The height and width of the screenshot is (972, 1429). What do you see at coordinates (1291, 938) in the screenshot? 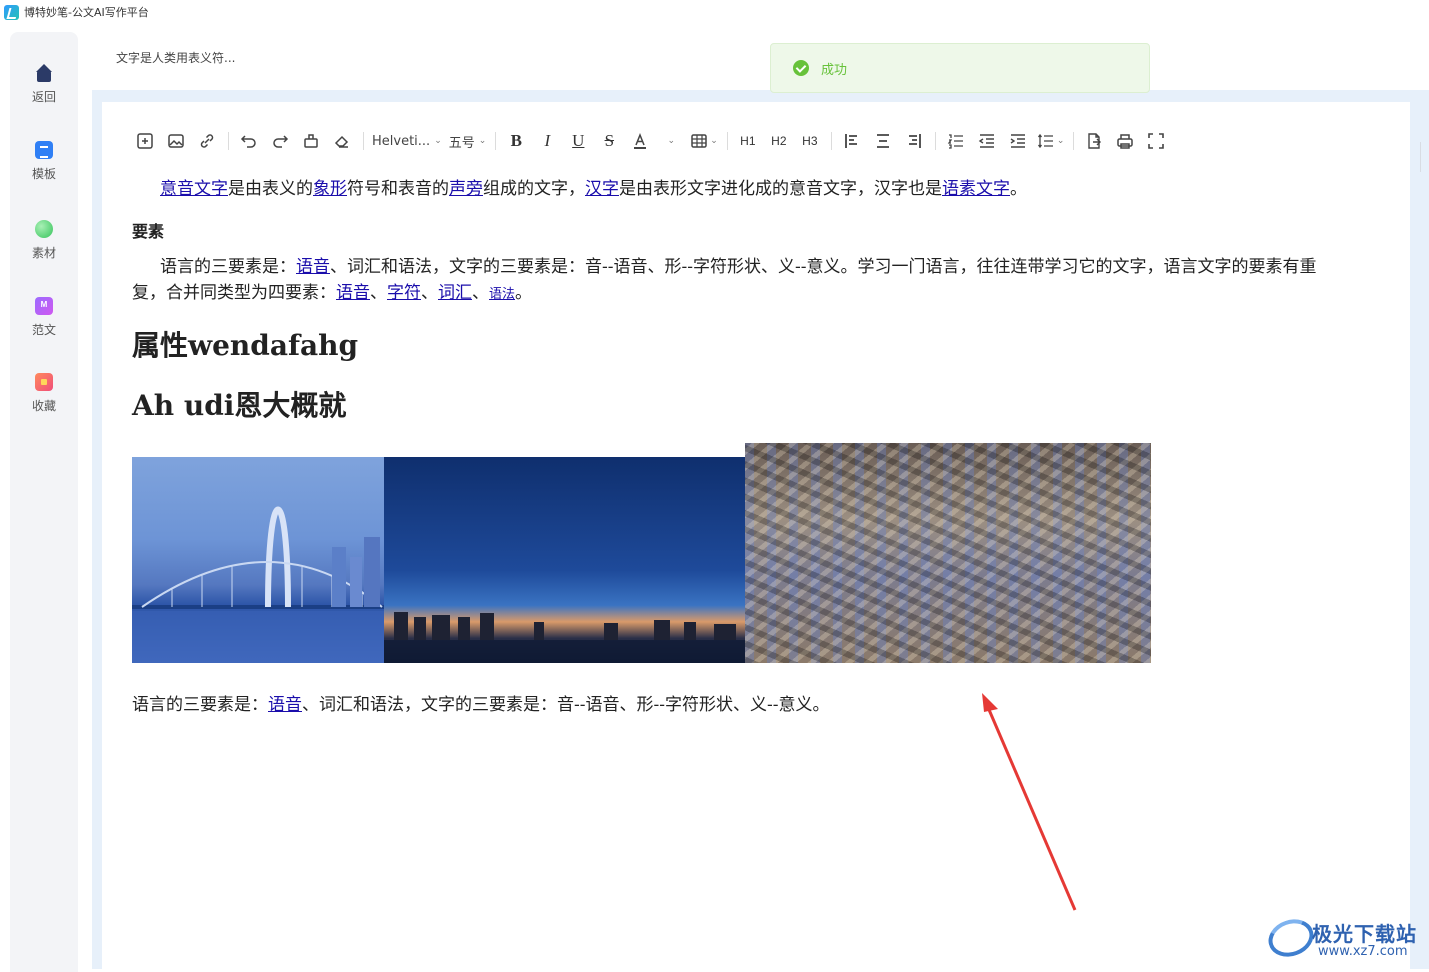
I see `watermark-logo-icon` at bounding box center [1291, 938].